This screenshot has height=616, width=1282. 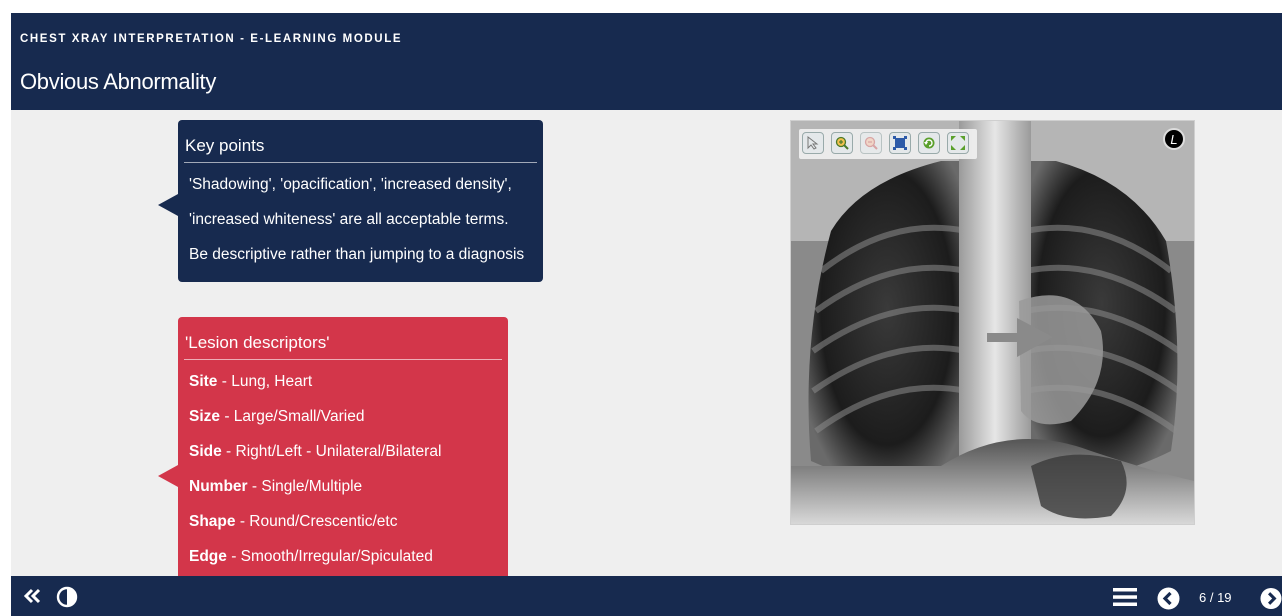 I want to click on next-page-icon, so click(x=1271, y=598).